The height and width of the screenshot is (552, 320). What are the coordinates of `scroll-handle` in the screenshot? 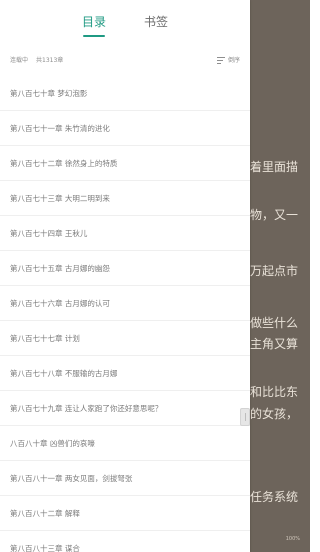 It's located at (245, 417).